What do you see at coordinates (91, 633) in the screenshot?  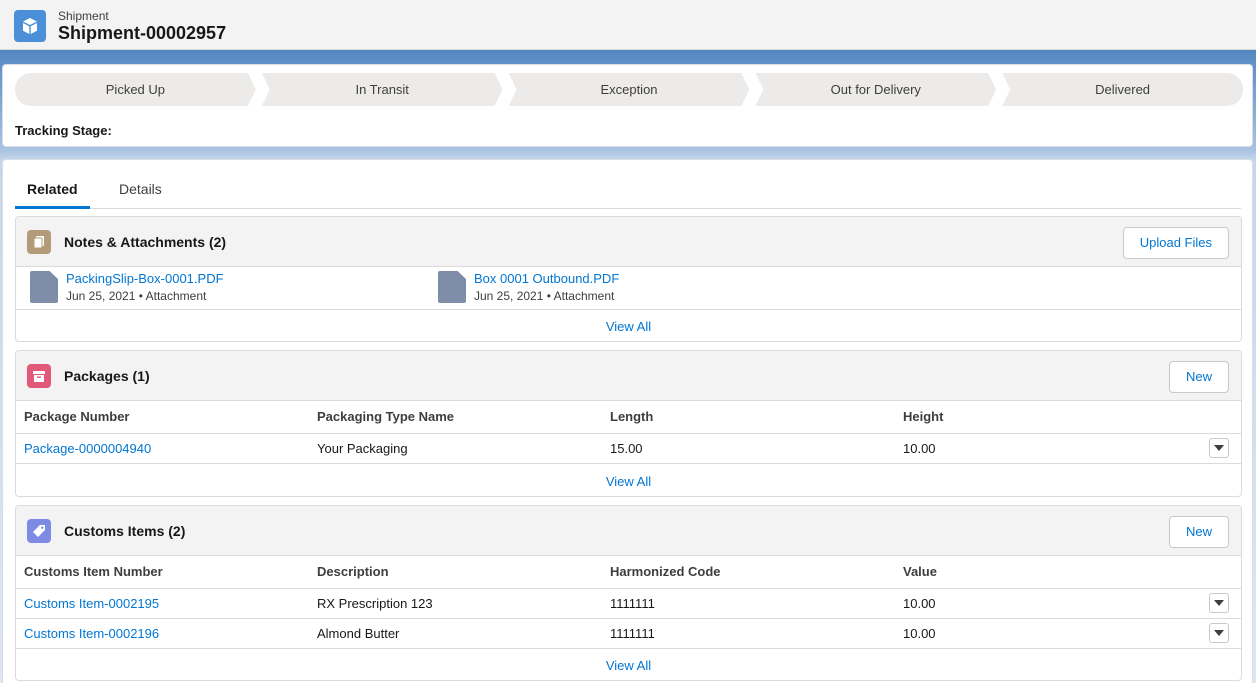 I see `customs-item-link: Customs Item-0002196` at bounding box center [91, 633].